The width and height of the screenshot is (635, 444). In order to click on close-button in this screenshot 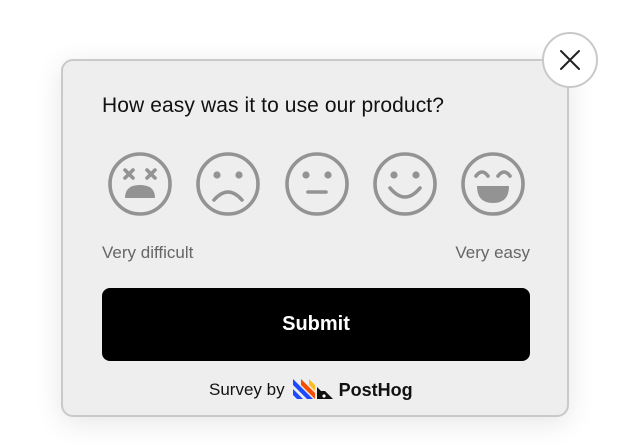, I will do `click(570, 60)`.